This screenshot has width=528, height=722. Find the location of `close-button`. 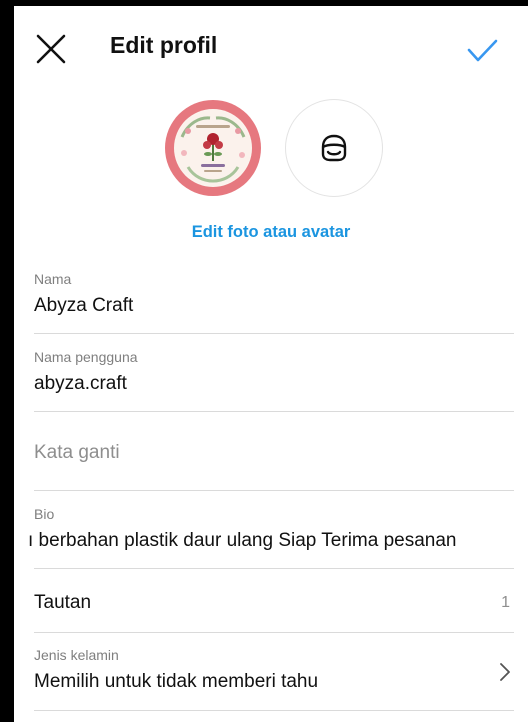

close-button is located at coordinates (51, 49).